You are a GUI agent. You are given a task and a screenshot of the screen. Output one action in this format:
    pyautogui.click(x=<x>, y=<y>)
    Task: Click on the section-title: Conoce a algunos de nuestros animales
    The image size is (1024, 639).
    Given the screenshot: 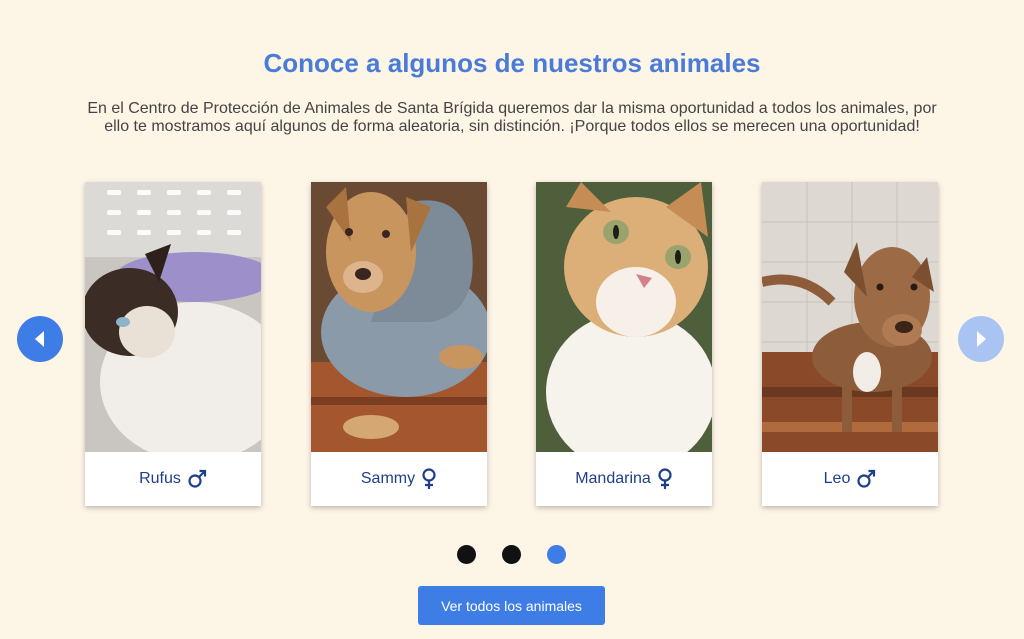 What is the action you would take?
    pyautogui.click(x=512, y=63)
    